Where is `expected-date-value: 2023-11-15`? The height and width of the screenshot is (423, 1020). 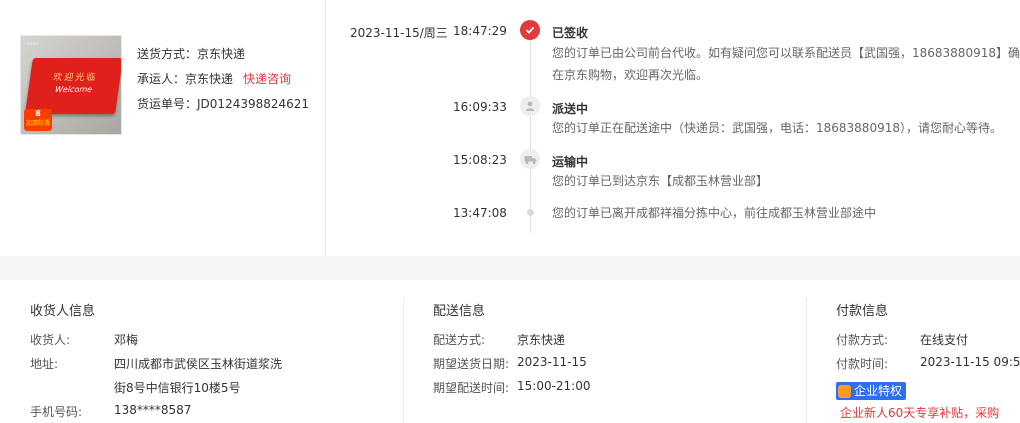 expected-date-value: 2023-11-15 is located at coordinates (552, 362).